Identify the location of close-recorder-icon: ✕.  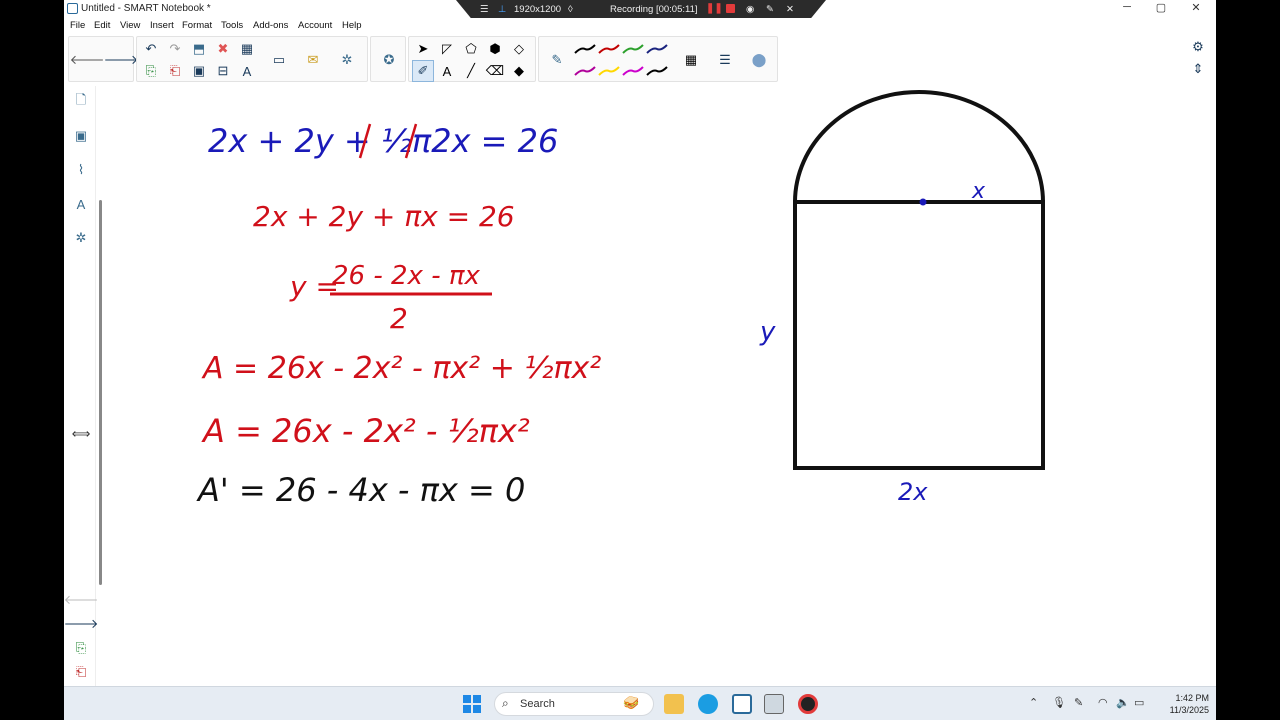
(790, 9).